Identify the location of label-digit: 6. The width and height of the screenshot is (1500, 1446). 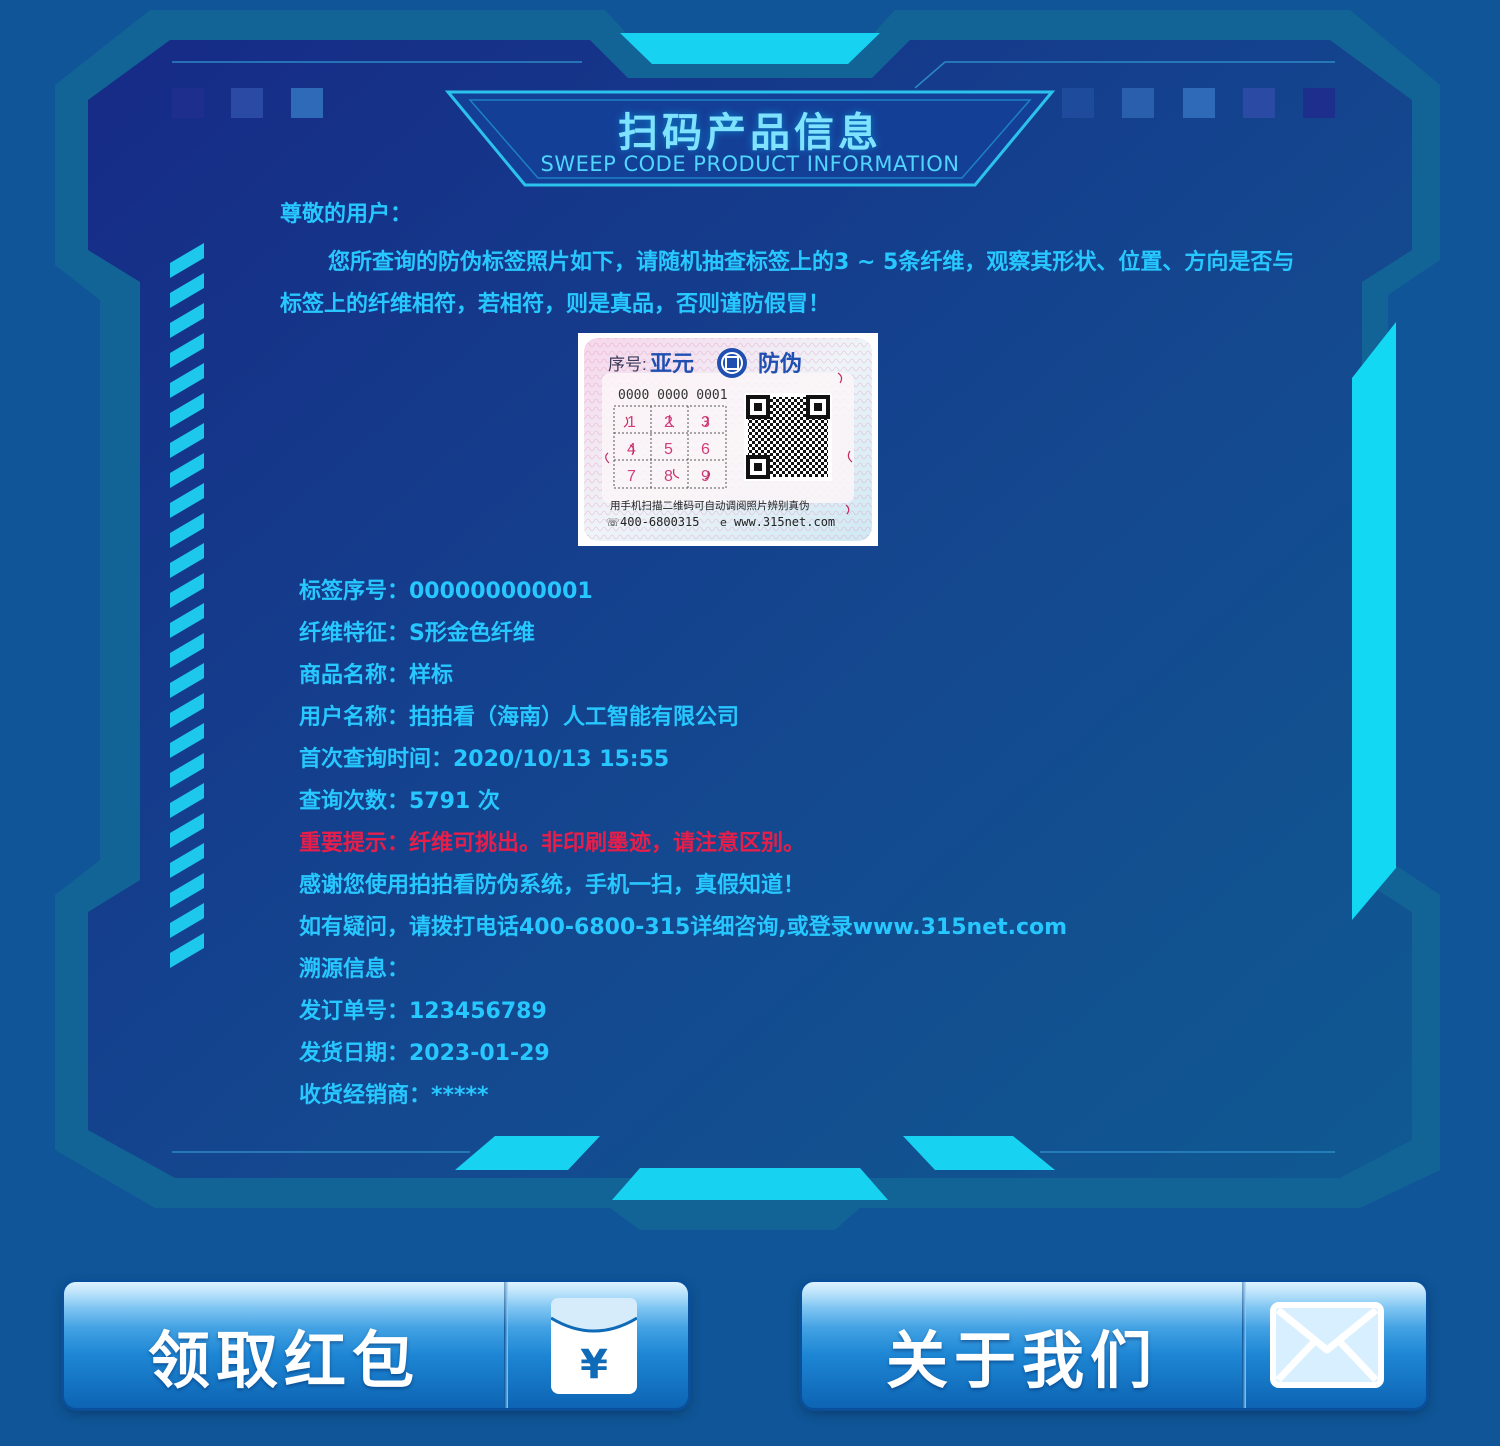
(705, 449).